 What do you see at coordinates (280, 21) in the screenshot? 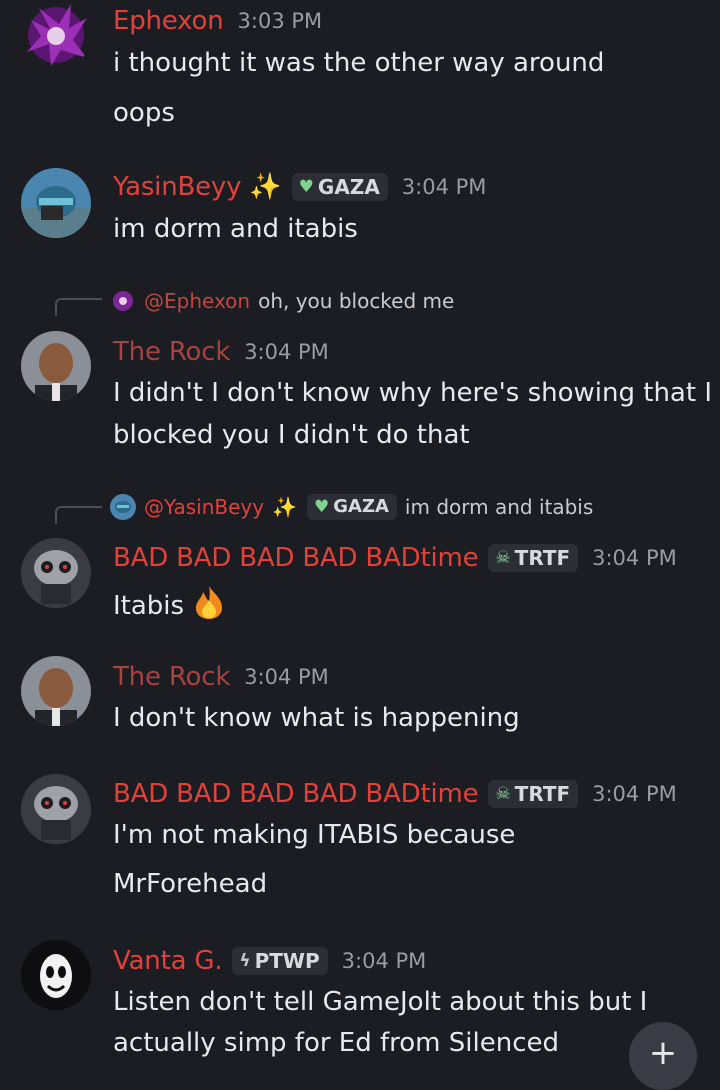
I see `timestamp: 3:03 PM` at bounding box center [280, 21].